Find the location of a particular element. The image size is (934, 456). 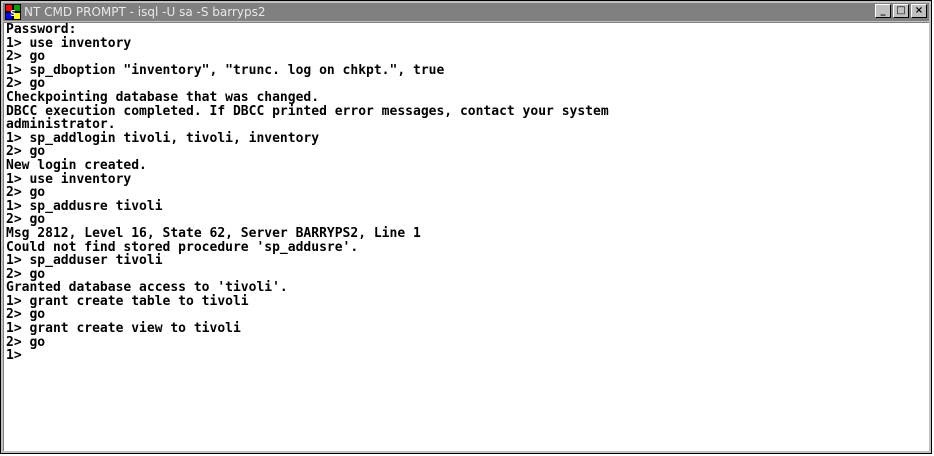

minimize-button: _ is located at coordinates (883, 11).